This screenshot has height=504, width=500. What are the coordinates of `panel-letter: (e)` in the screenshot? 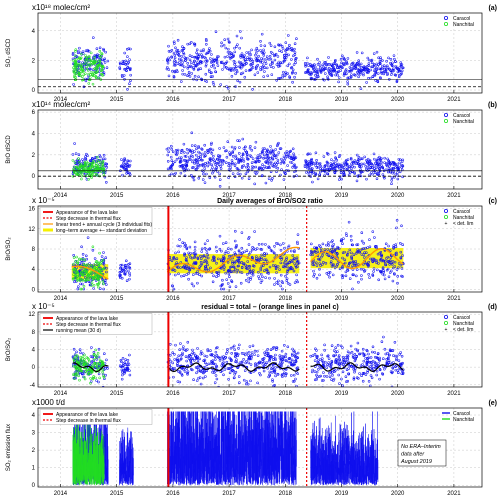 It's located at (492, 403).